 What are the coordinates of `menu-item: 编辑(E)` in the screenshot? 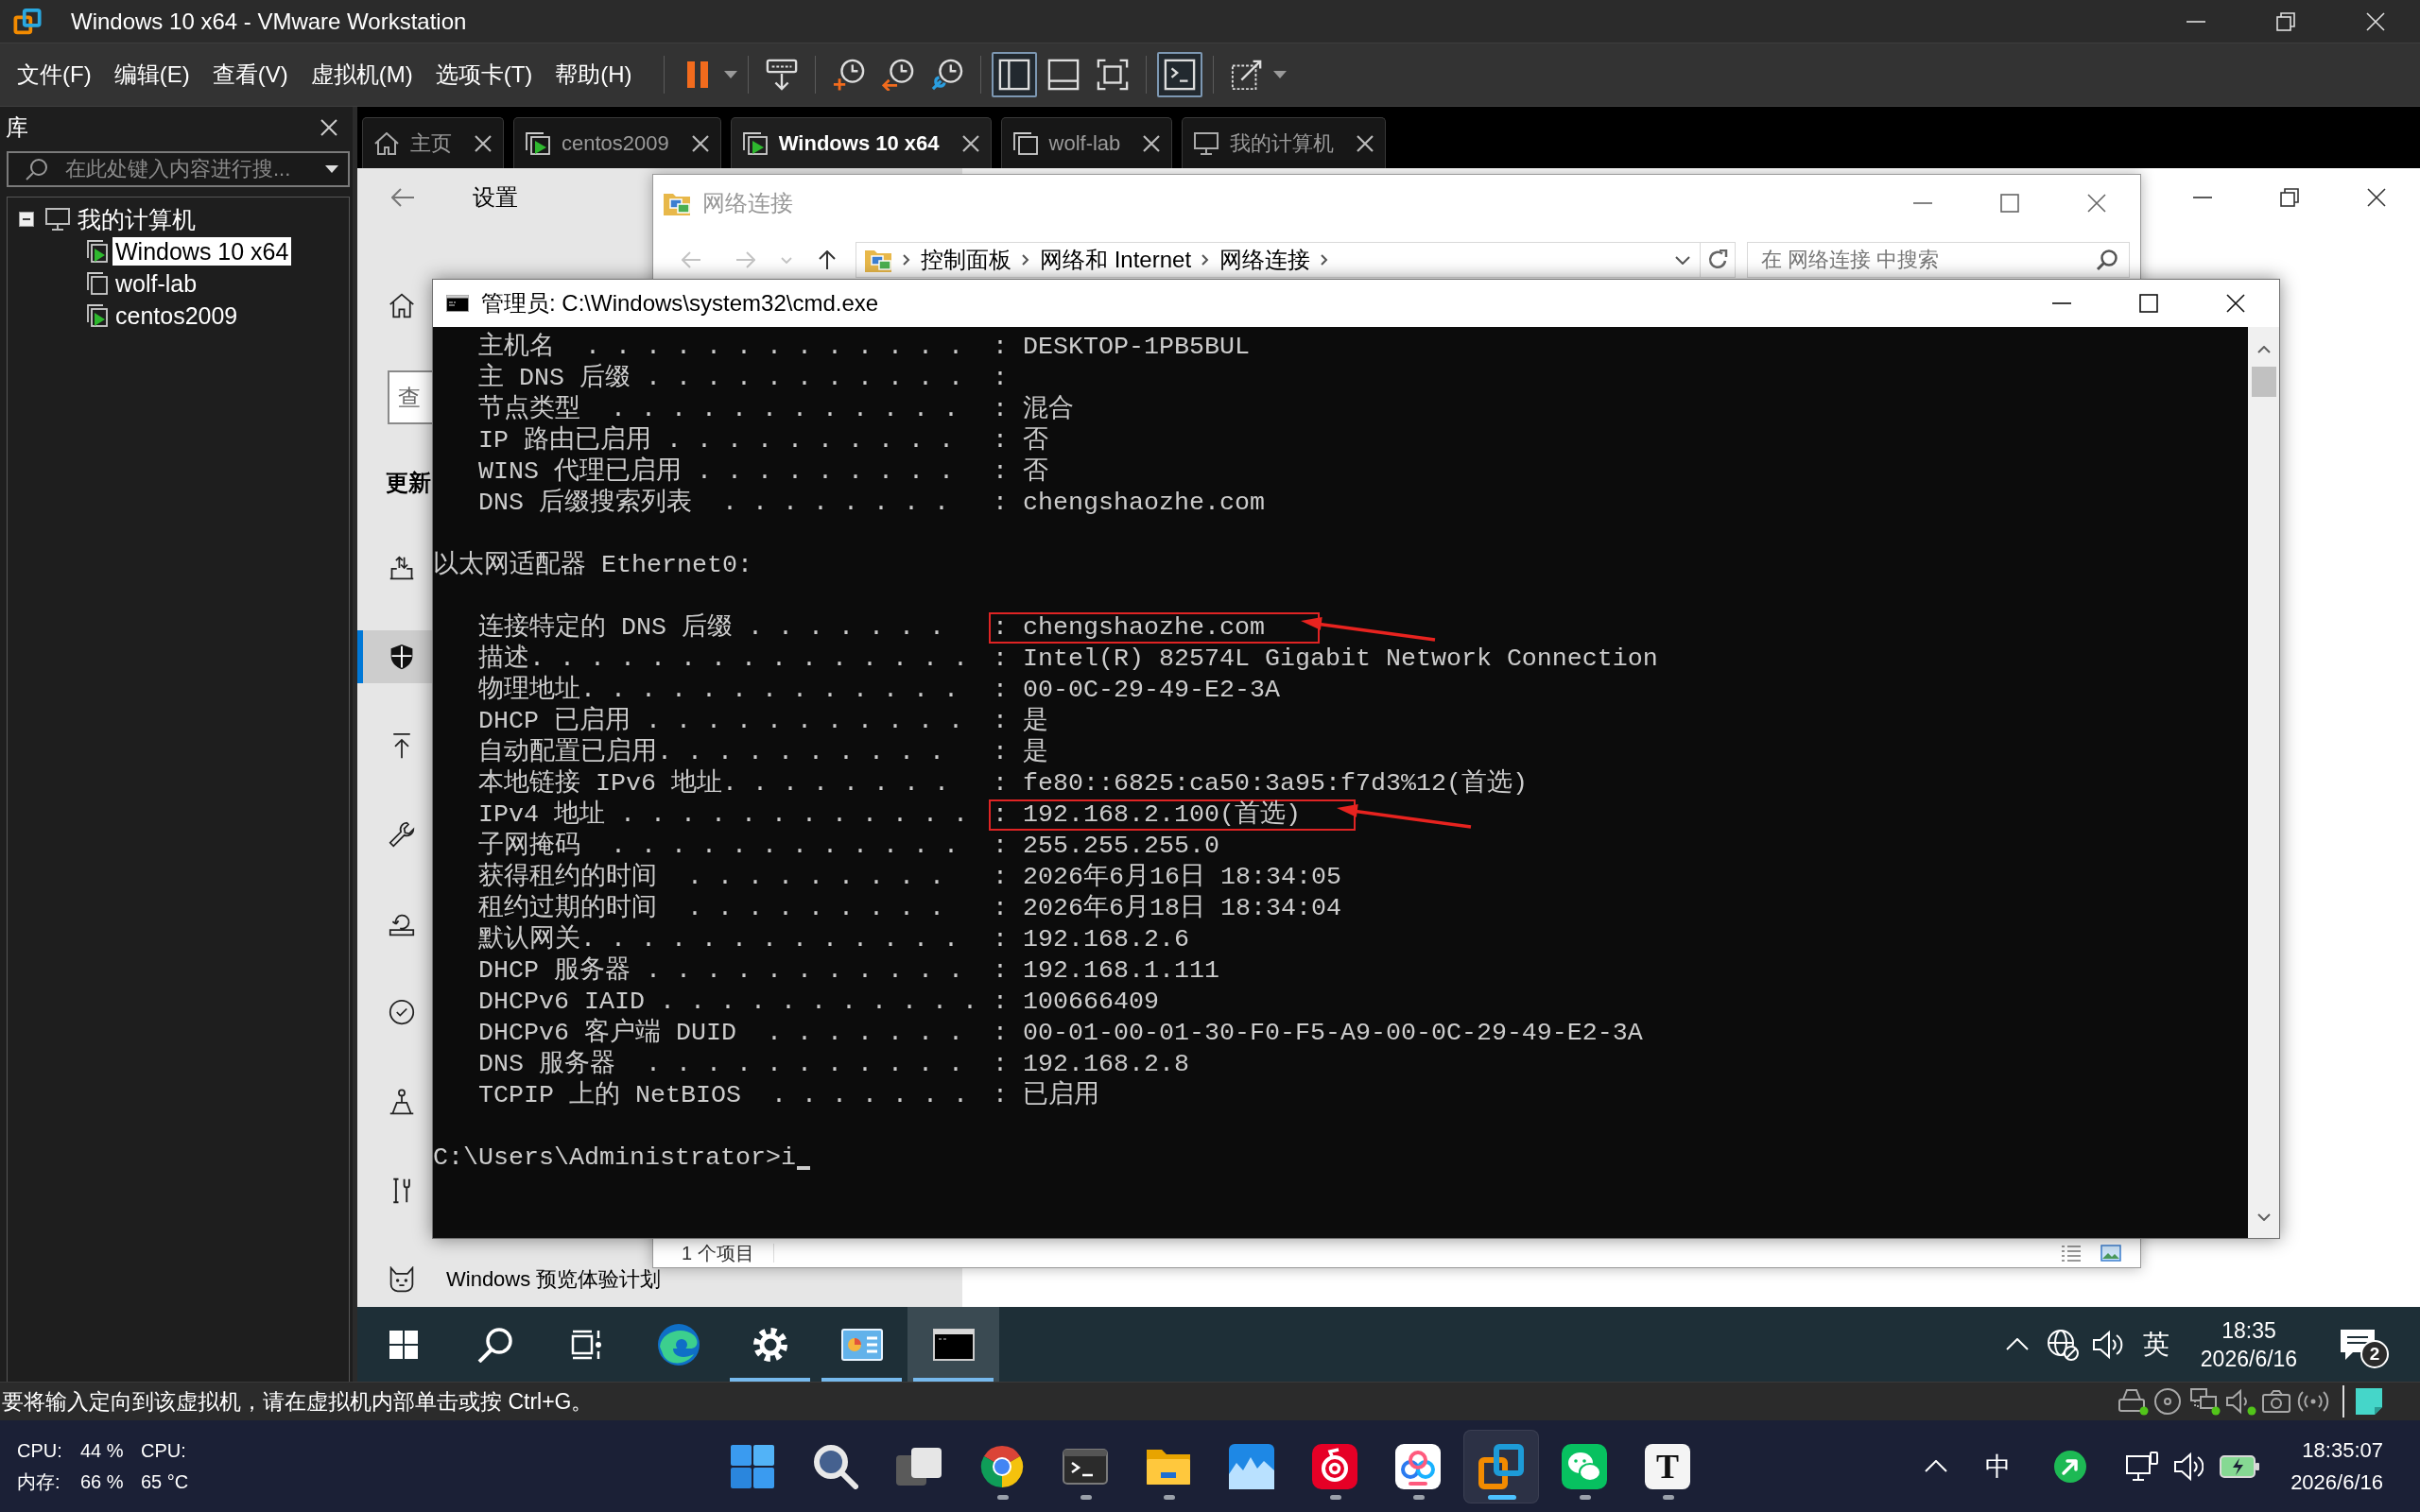 It's located at (151, 75).